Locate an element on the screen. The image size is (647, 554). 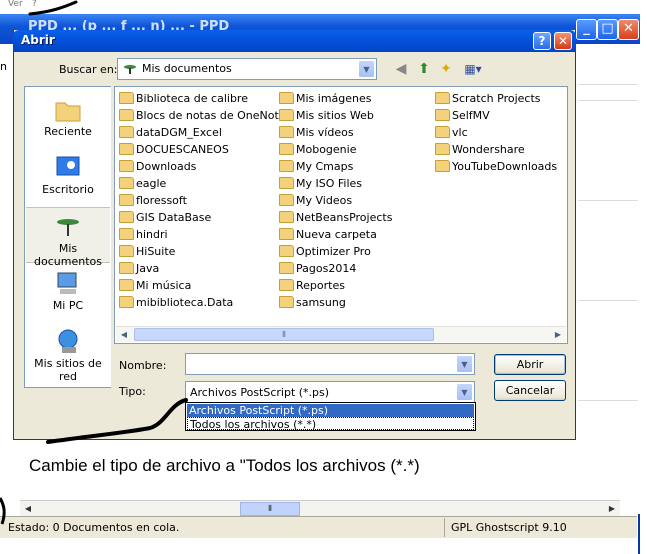
file-name: Scratch Projects is located at coordinates (496, 98).